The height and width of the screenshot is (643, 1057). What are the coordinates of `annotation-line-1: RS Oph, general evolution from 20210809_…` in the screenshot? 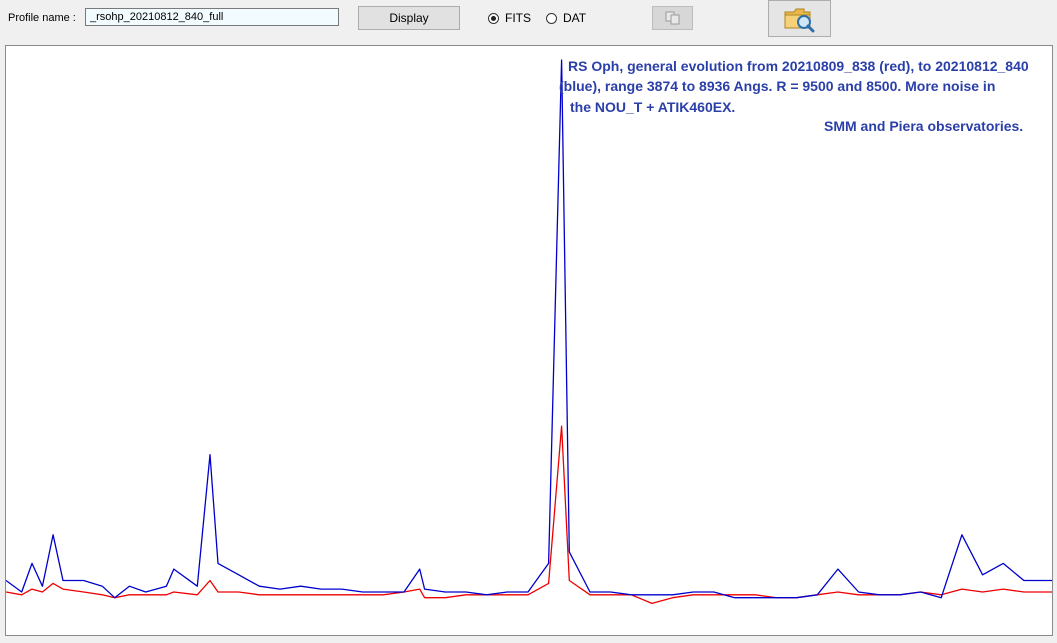 It's located at (798, 66).